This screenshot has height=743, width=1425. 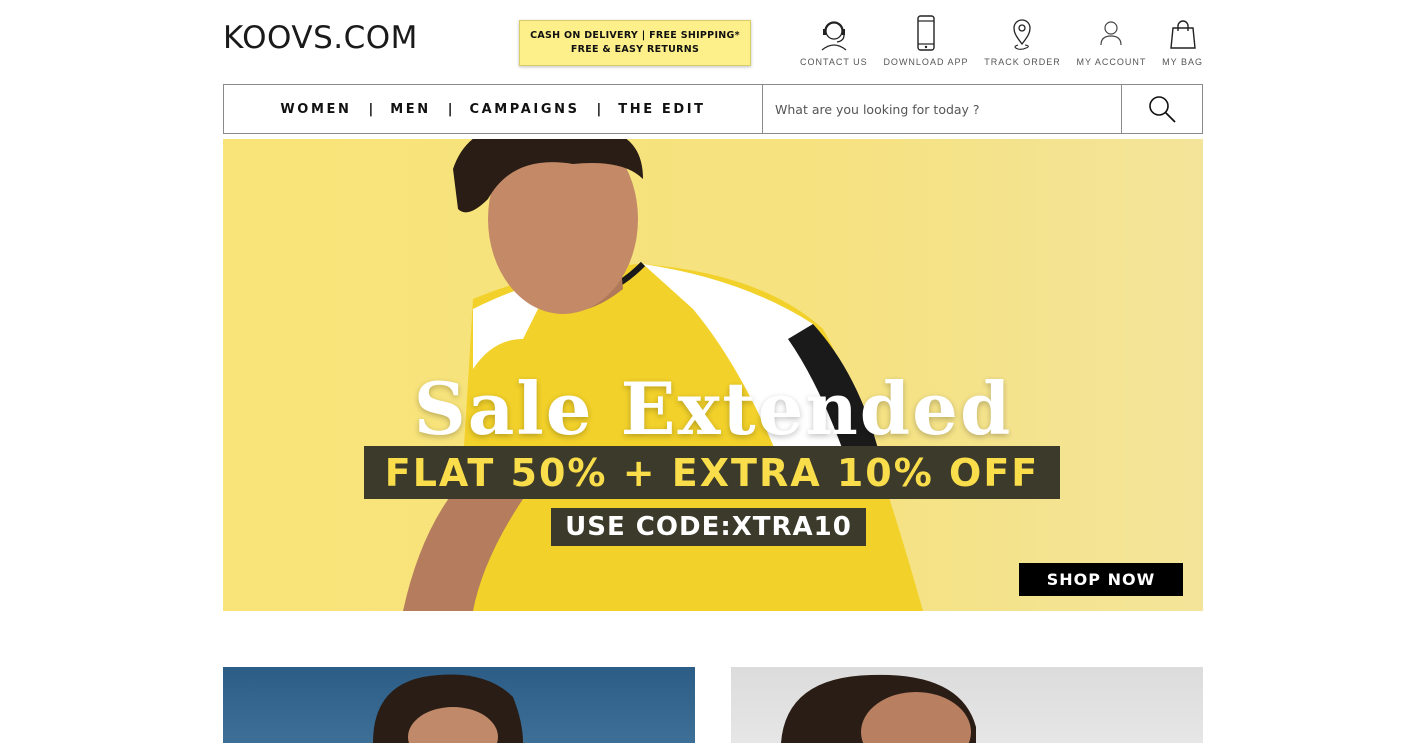 I want to click on model-photo-left, so click(x=448, y=708).